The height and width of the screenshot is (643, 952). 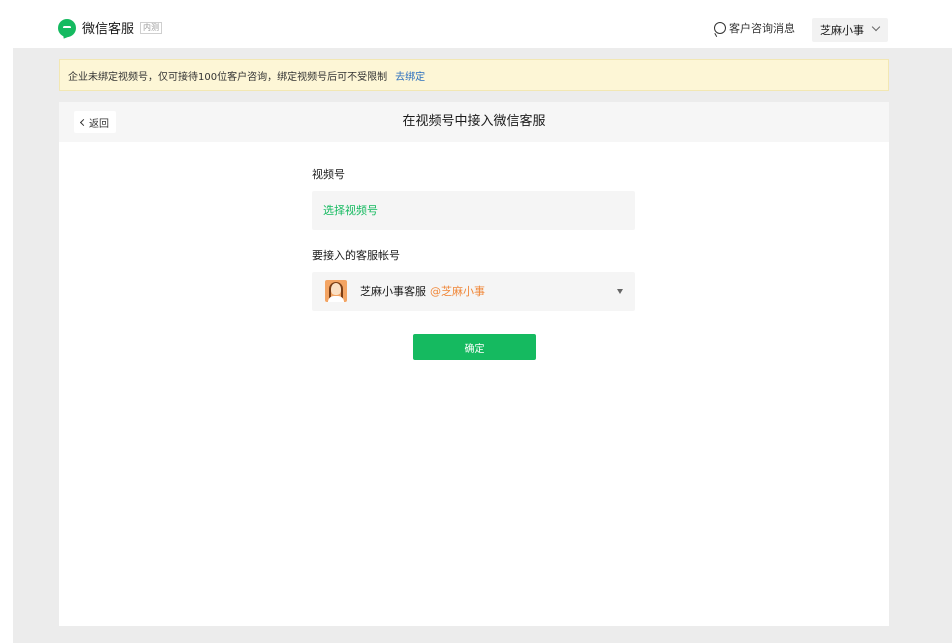 I want to click on account-select: 芝麻小事客服 @芝麻小事, so click(x=473, y=291).